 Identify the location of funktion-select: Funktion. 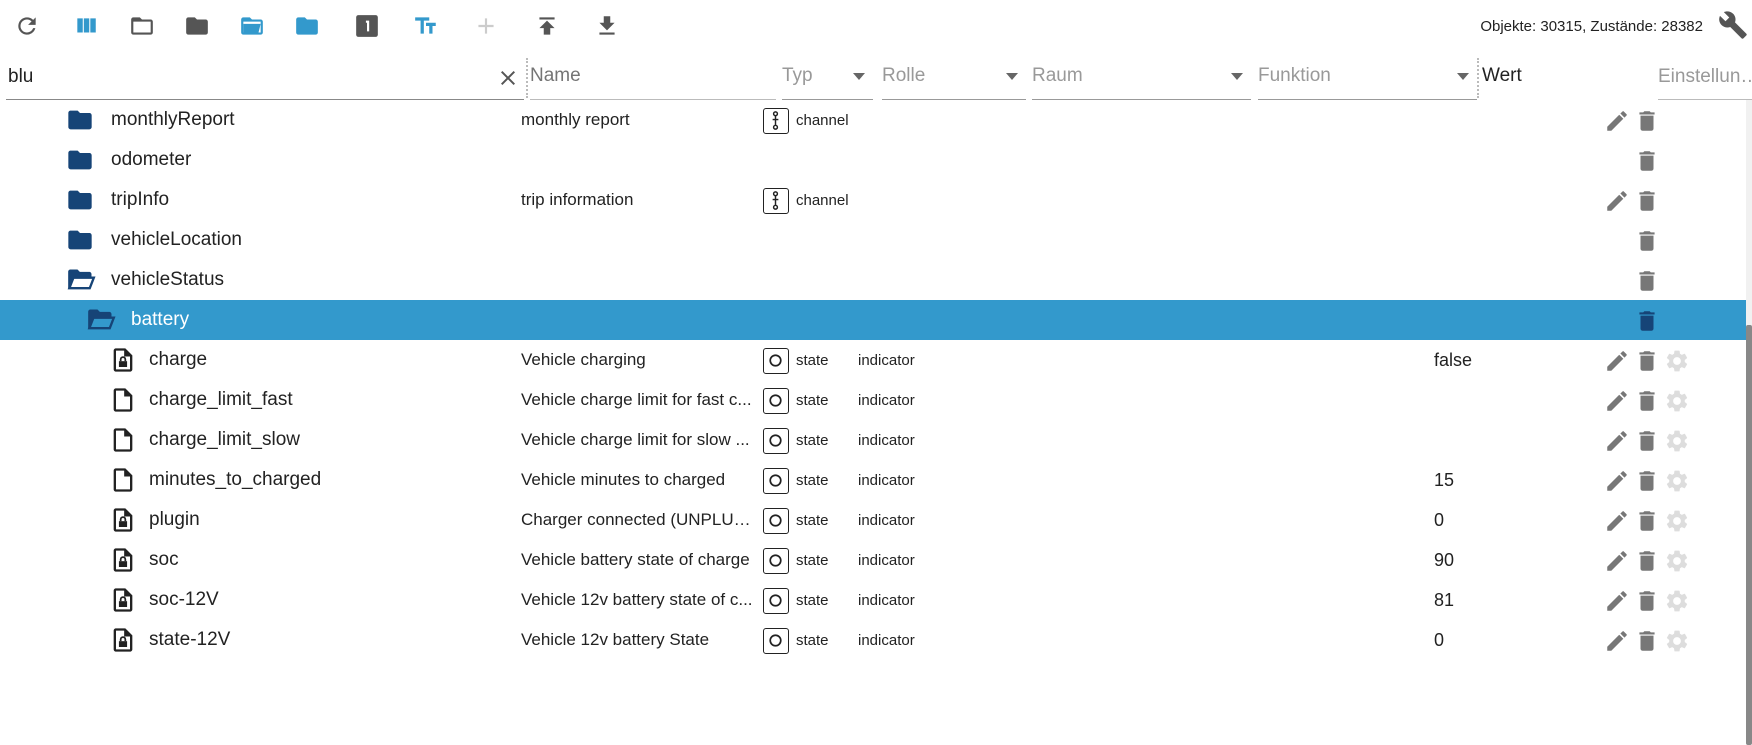
(1367, 78).